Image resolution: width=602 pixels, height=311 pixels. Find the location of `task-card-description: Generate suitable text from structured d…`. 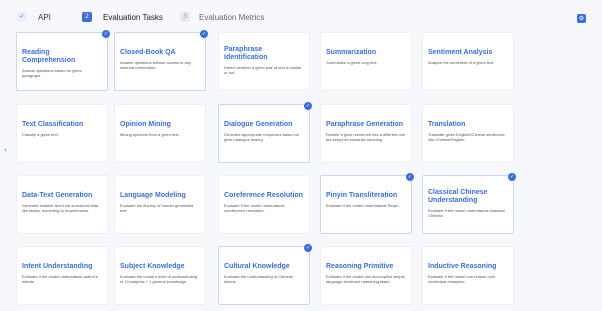

task-card-description: Generate suitable text from structured d… is located at coordinates (60, 208).